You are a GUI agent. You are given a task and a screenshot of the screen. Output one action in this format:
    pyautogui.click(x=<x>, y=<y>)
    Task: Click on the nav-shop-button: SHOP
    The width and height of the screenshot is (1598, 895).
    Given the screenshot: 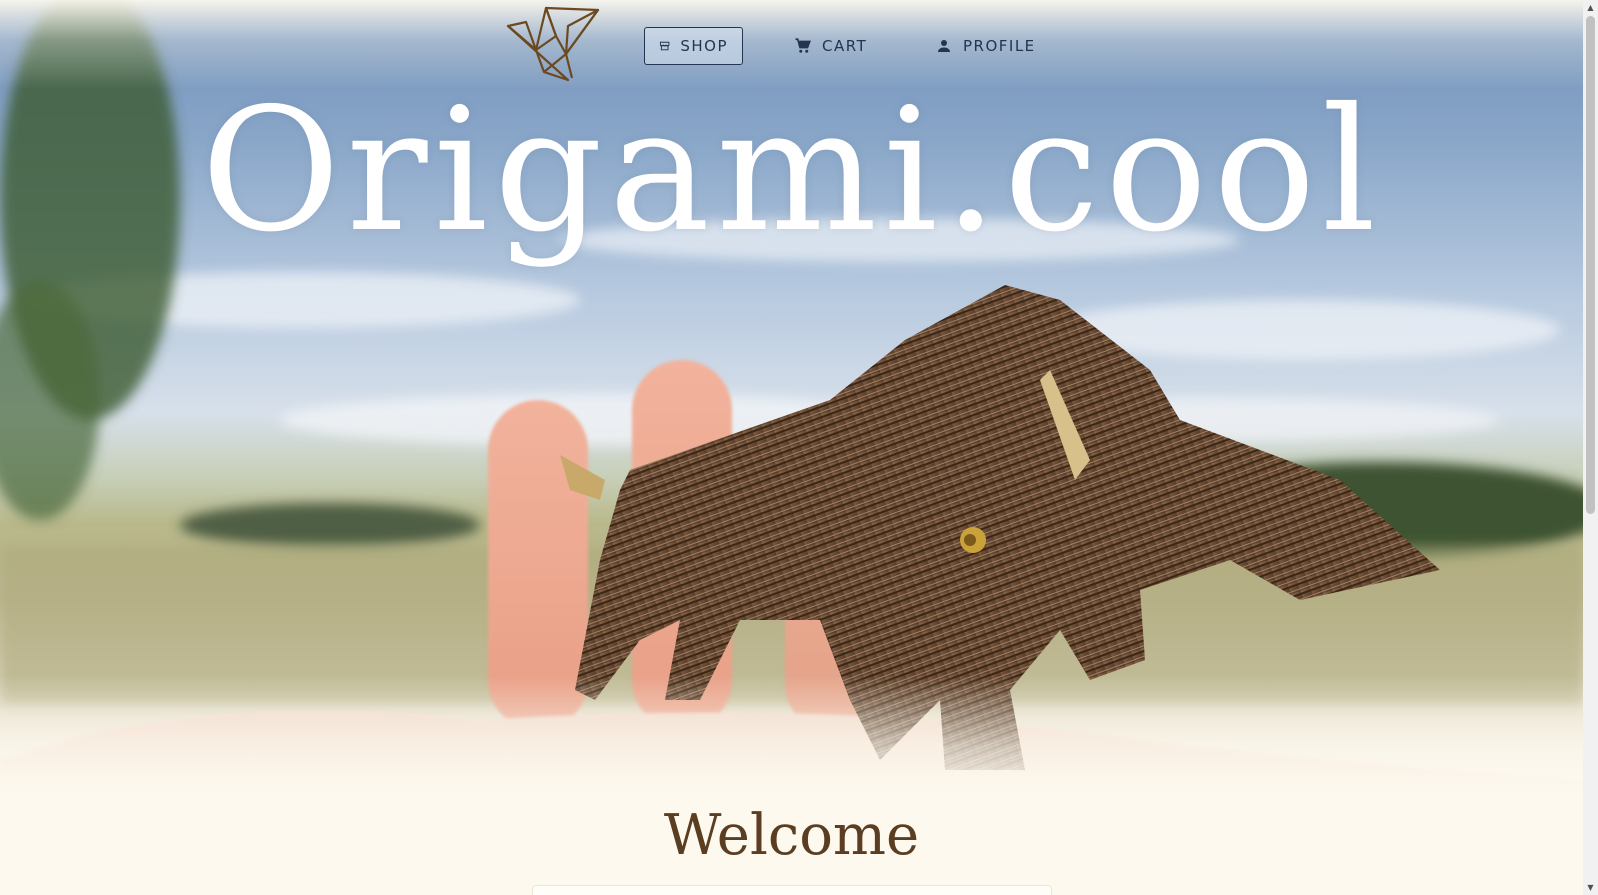 What is the action you would take?
    pyautogui.click(x=693, y=46)
    